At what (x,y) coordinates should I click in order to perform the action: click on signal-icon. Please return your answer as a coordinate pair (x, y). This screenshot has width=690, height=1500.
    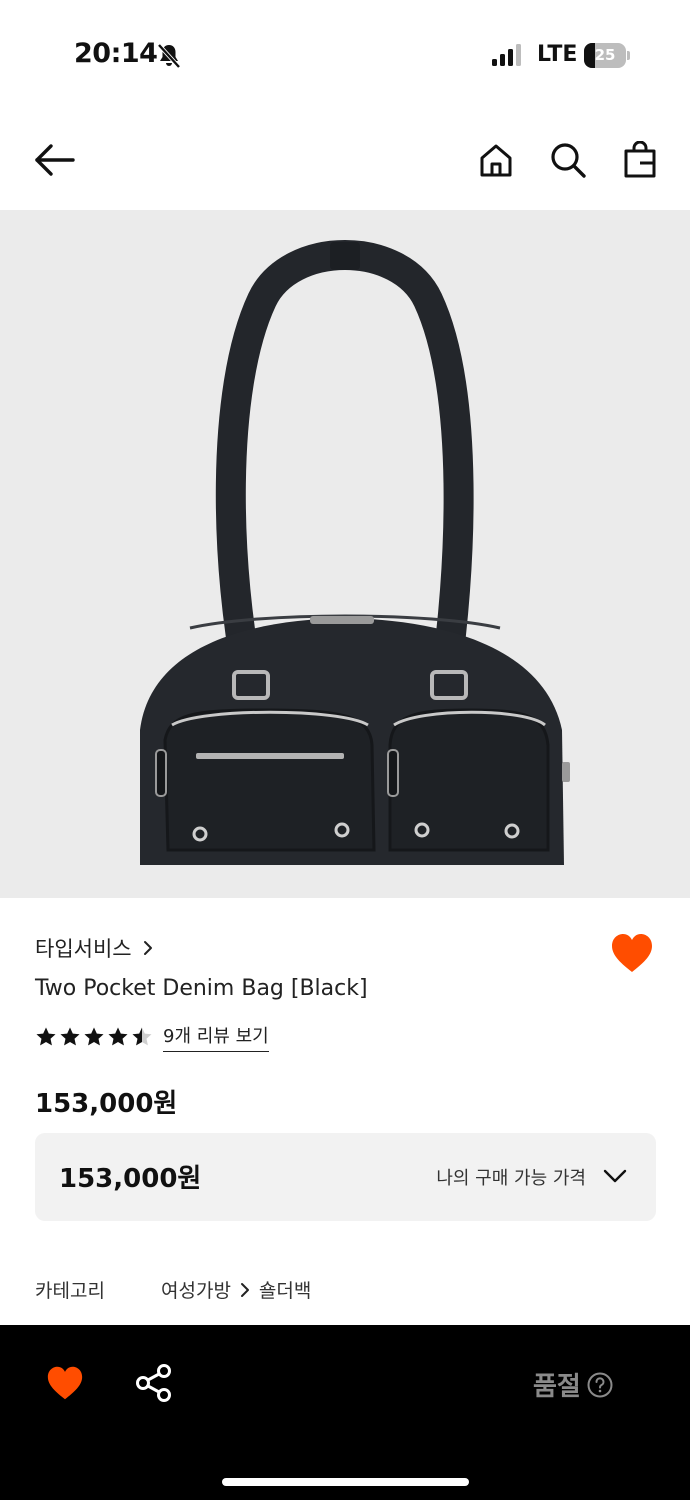
    Looking at the image, I should click on (506, 55).